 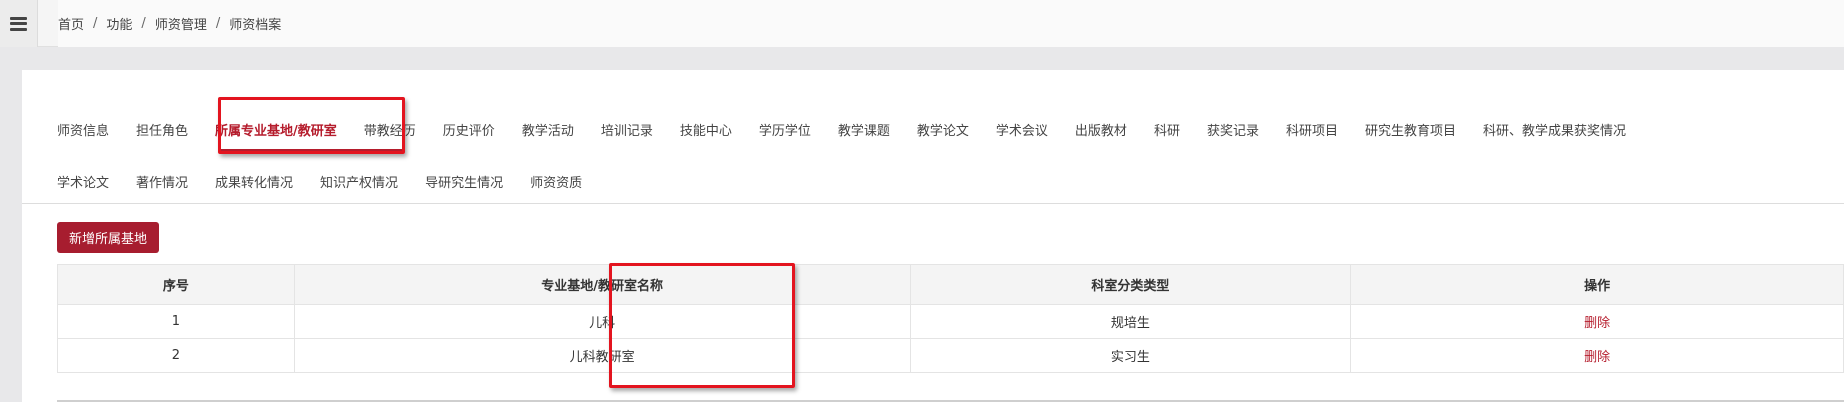 I want to click on table-header-row: 序号 专业基地/教研室名称 科室分类类型 操作, so click(x=950, y=284).